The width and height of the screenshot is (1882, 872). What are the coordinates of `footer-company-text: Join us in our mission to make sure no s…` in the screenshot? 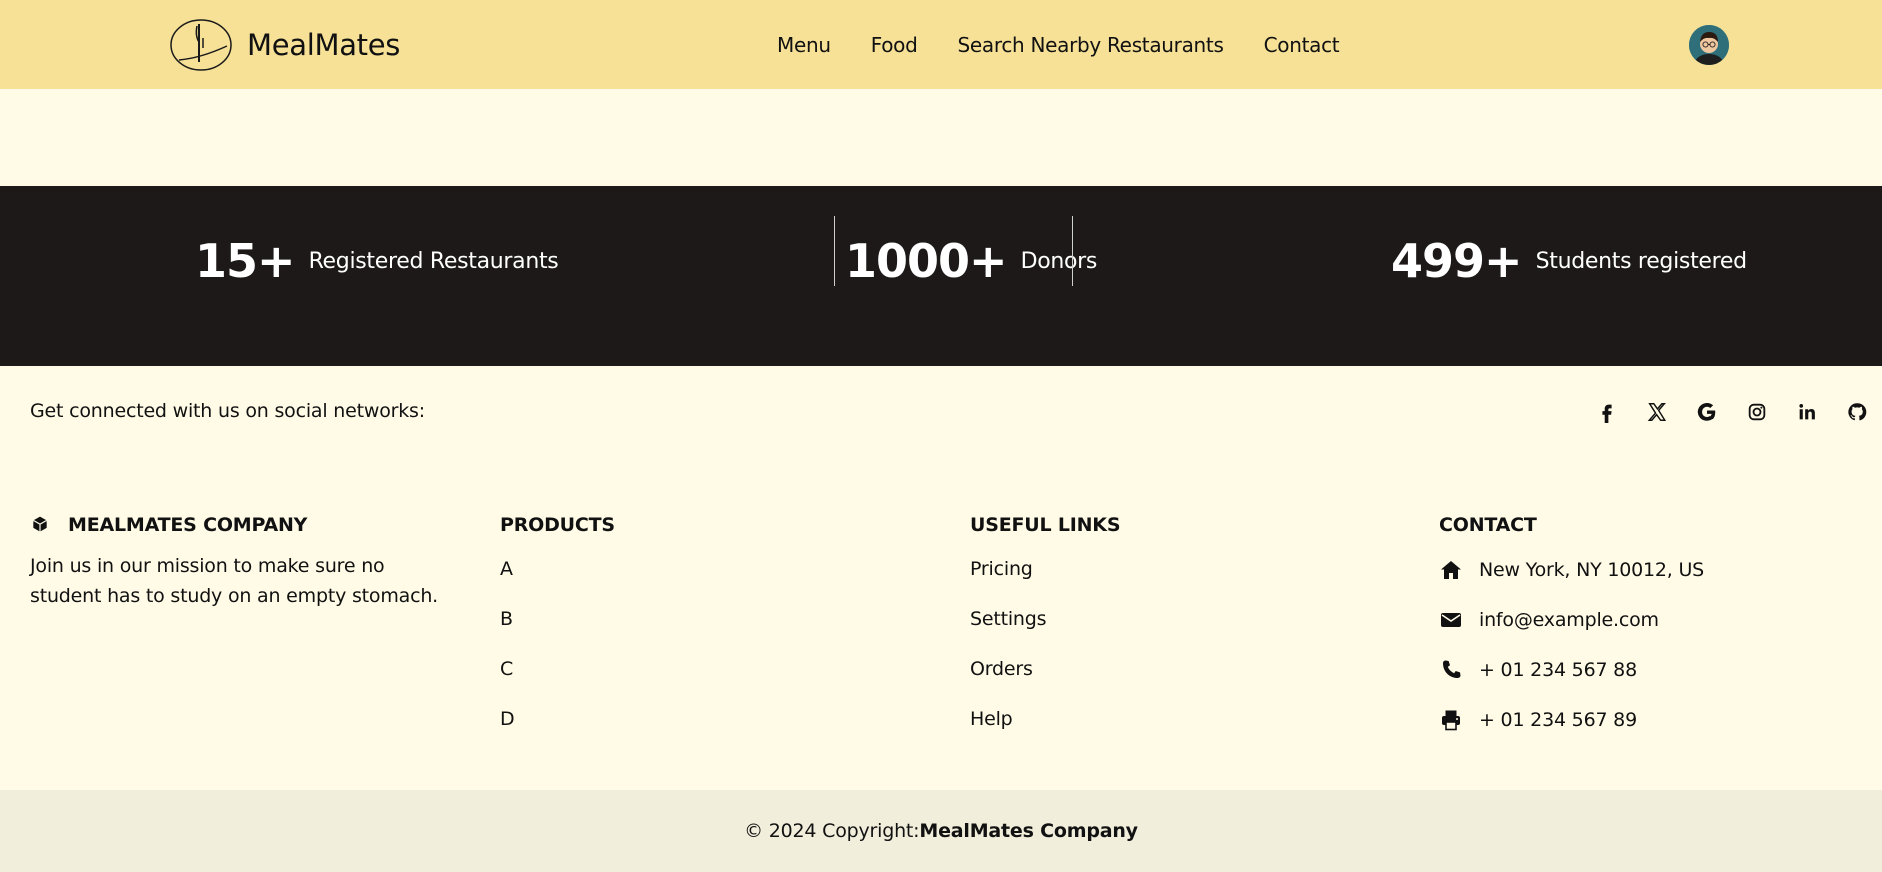 It's located at (234, 581).